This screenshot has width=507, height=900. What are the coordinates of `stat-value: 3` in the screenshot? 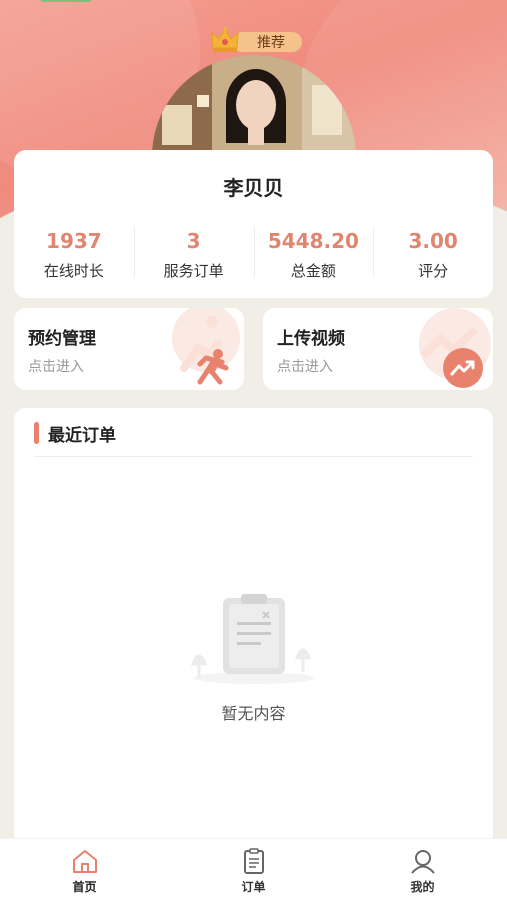 It's located at (193, 241).